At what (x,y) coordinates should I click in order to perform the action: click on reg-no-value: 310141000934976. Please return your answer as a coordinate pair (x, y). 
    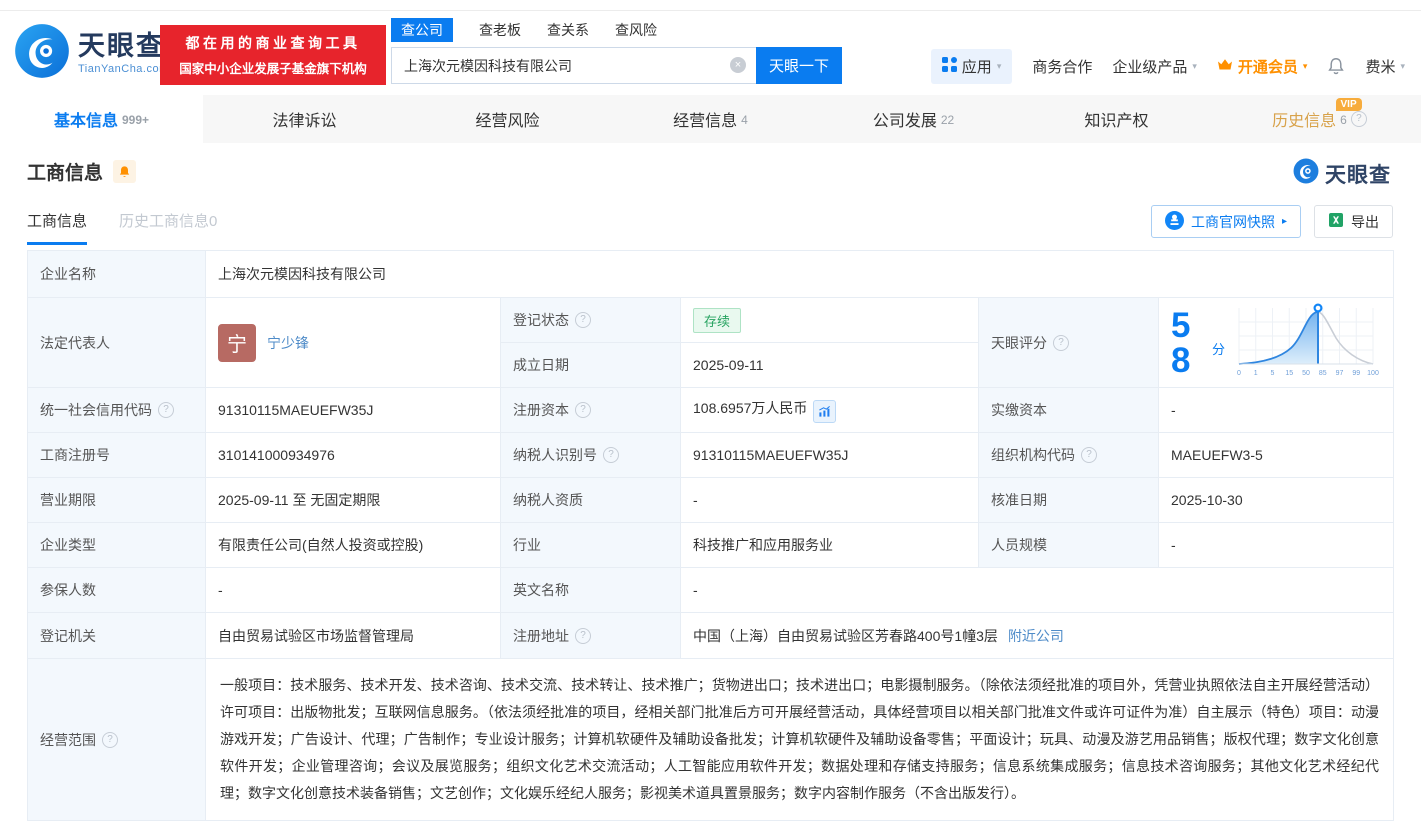
    Looking at the image, I should click on (353, 455).